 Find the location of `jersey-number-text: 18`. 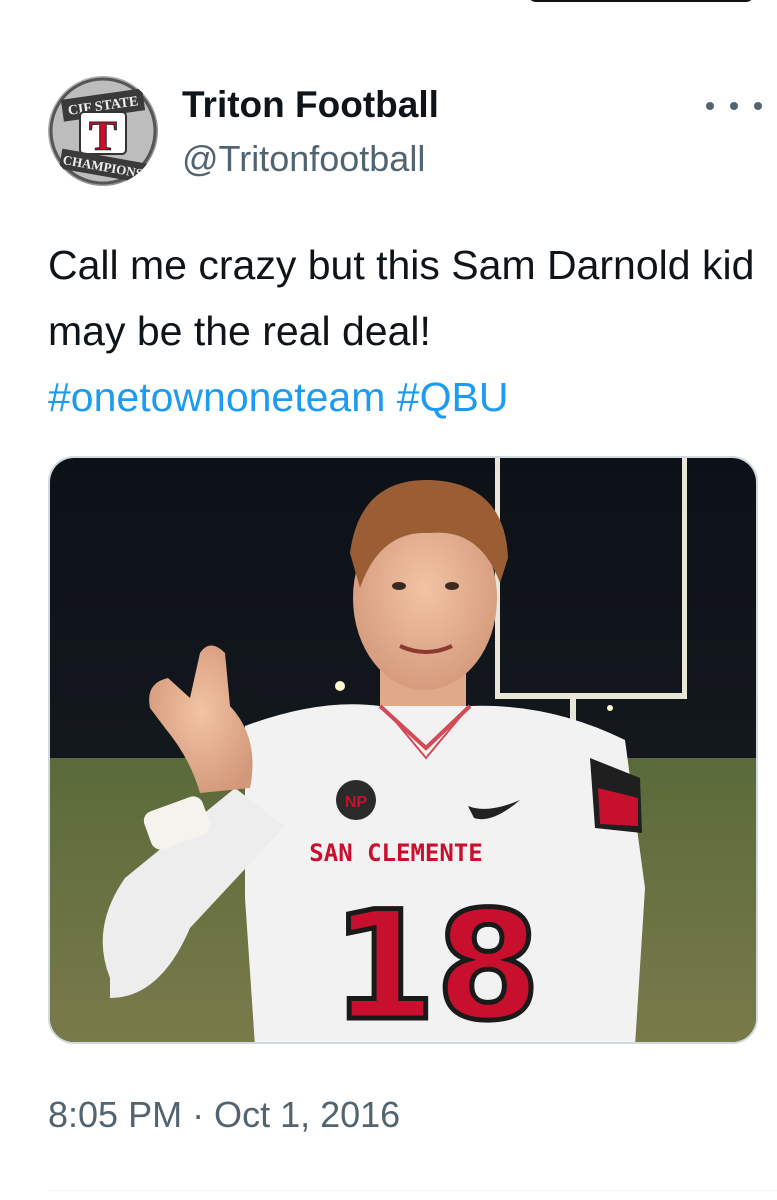

jersey-number-text: 18 is located at coordinates (436, 962).